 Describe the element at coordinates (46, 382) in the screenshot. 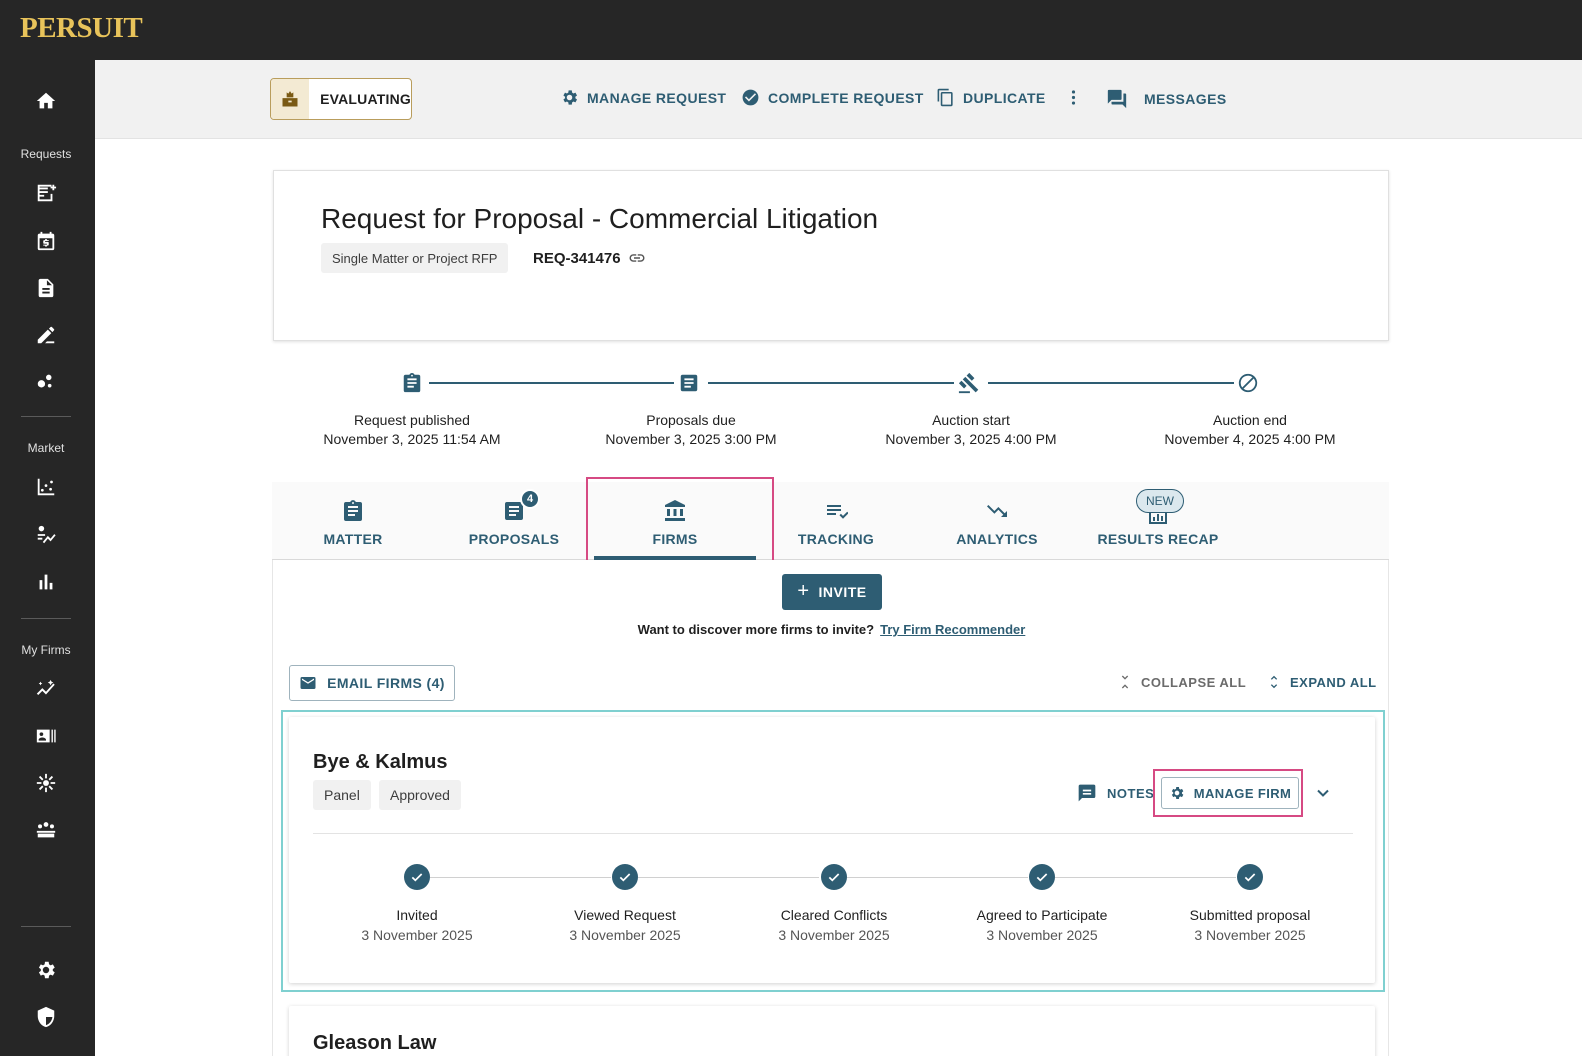

I see `bubbles-icon` at that location.